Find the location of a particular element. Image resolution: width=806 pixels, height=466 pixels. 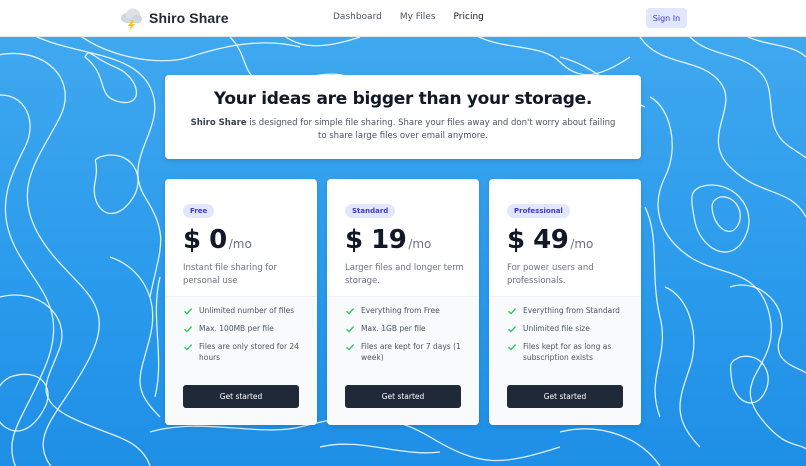

plan-amount: $ 19 is located at coordinates (376, 240).